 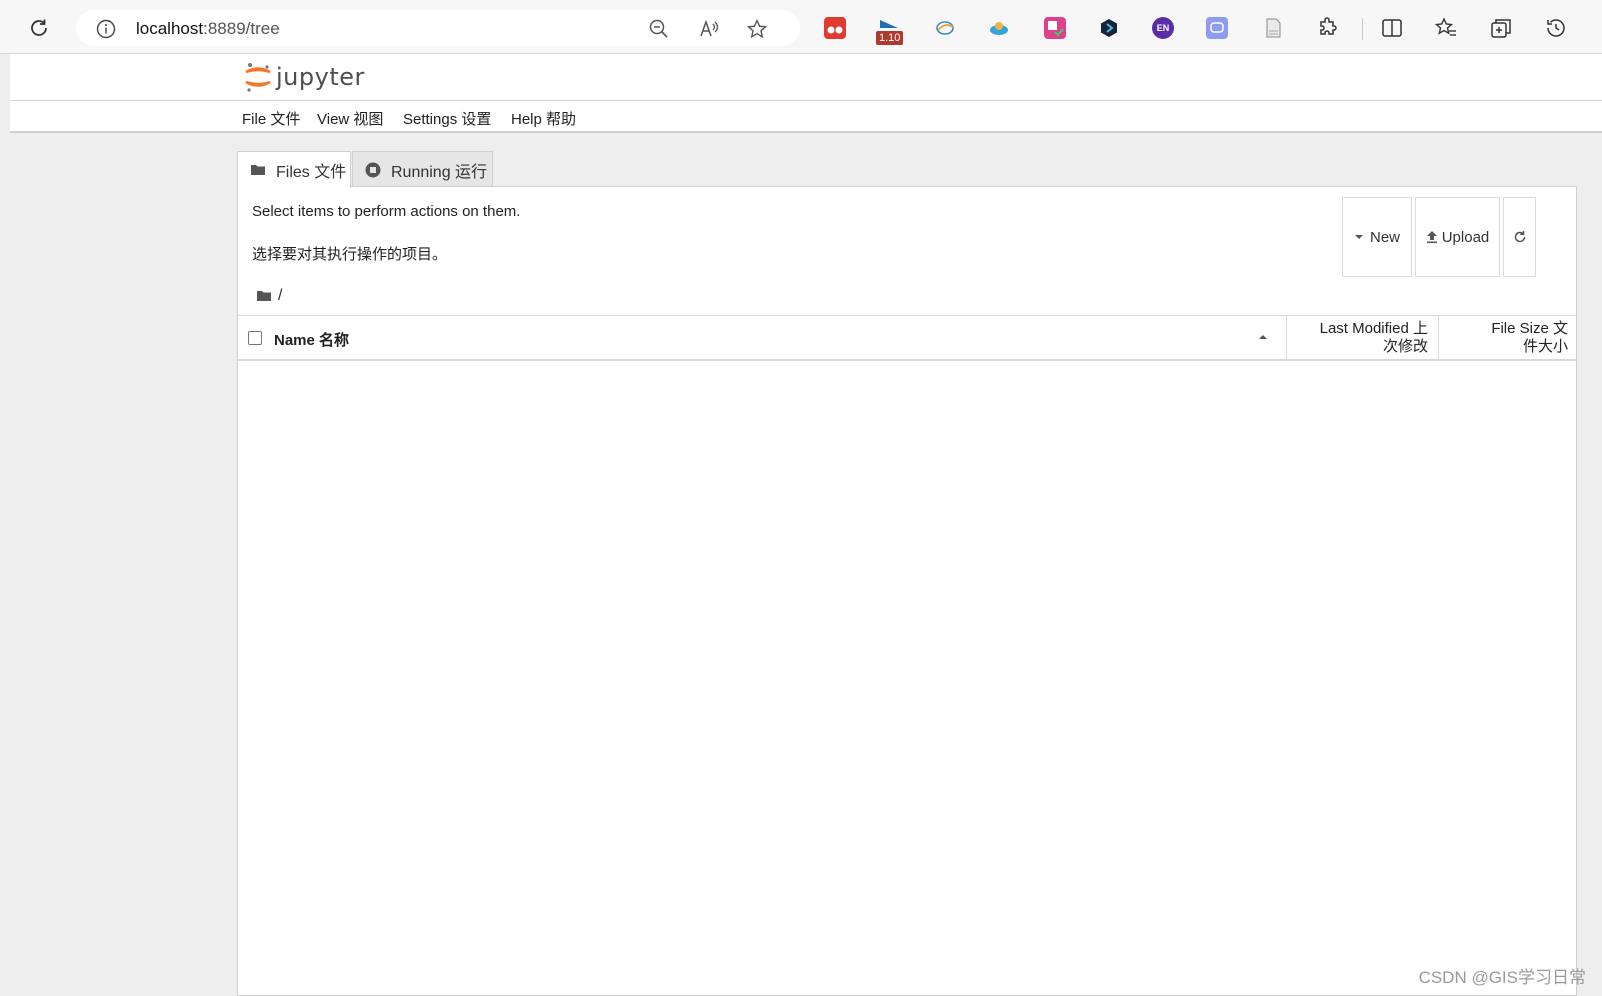 I want to click on toolbar-separator, so click(x=1362, y=29).